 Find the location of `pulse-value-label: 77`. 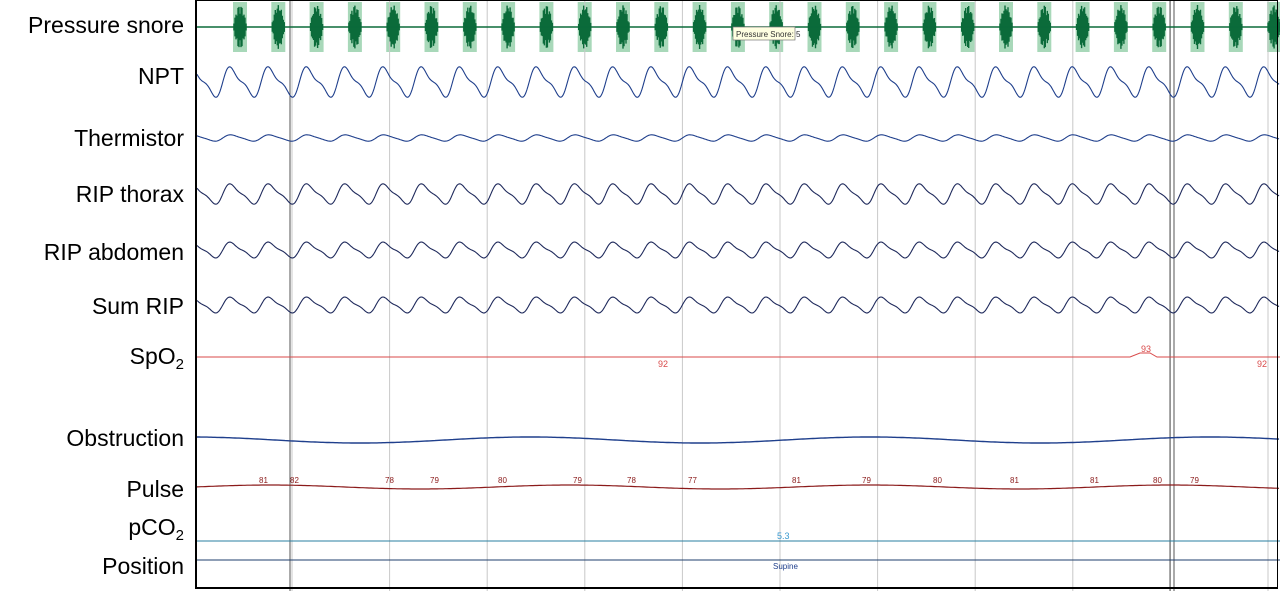

pulse-value-label: 77 is located at coordinates (692, 480).